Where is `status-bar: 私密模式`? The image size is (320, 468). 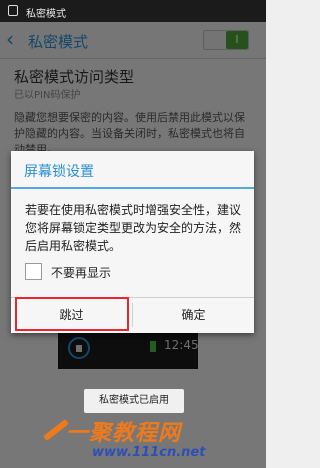
status-bar: 私密模式 is located at coordinates (133, 11).